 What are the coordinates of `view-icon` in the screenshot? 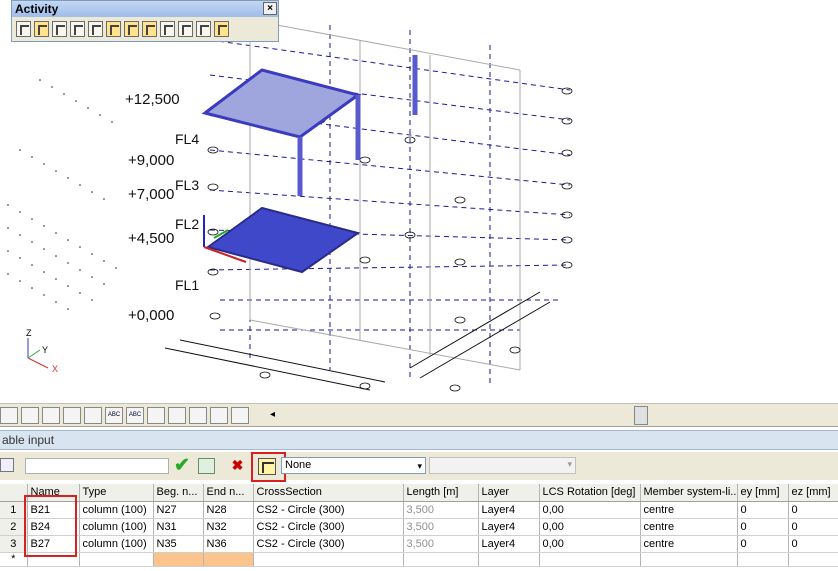 It's located at (9, 415).